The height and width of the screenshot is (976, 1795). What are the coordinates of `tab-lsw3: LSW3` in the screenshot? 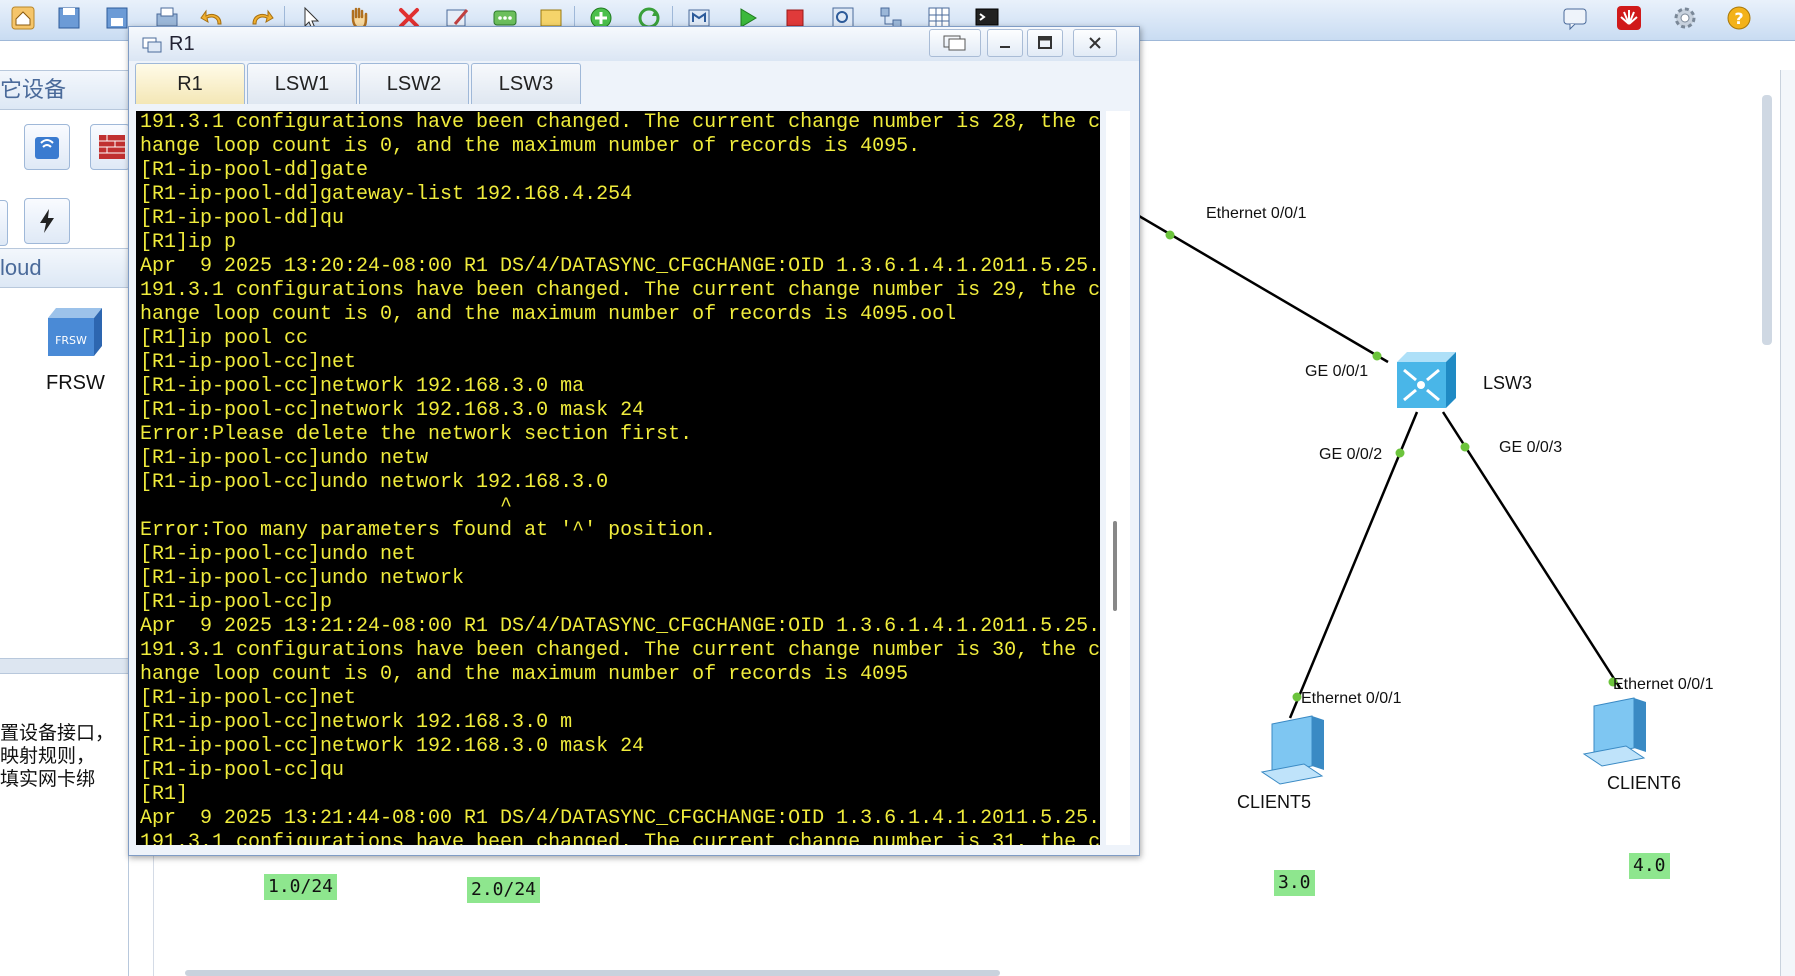 It's located at (526, 83).